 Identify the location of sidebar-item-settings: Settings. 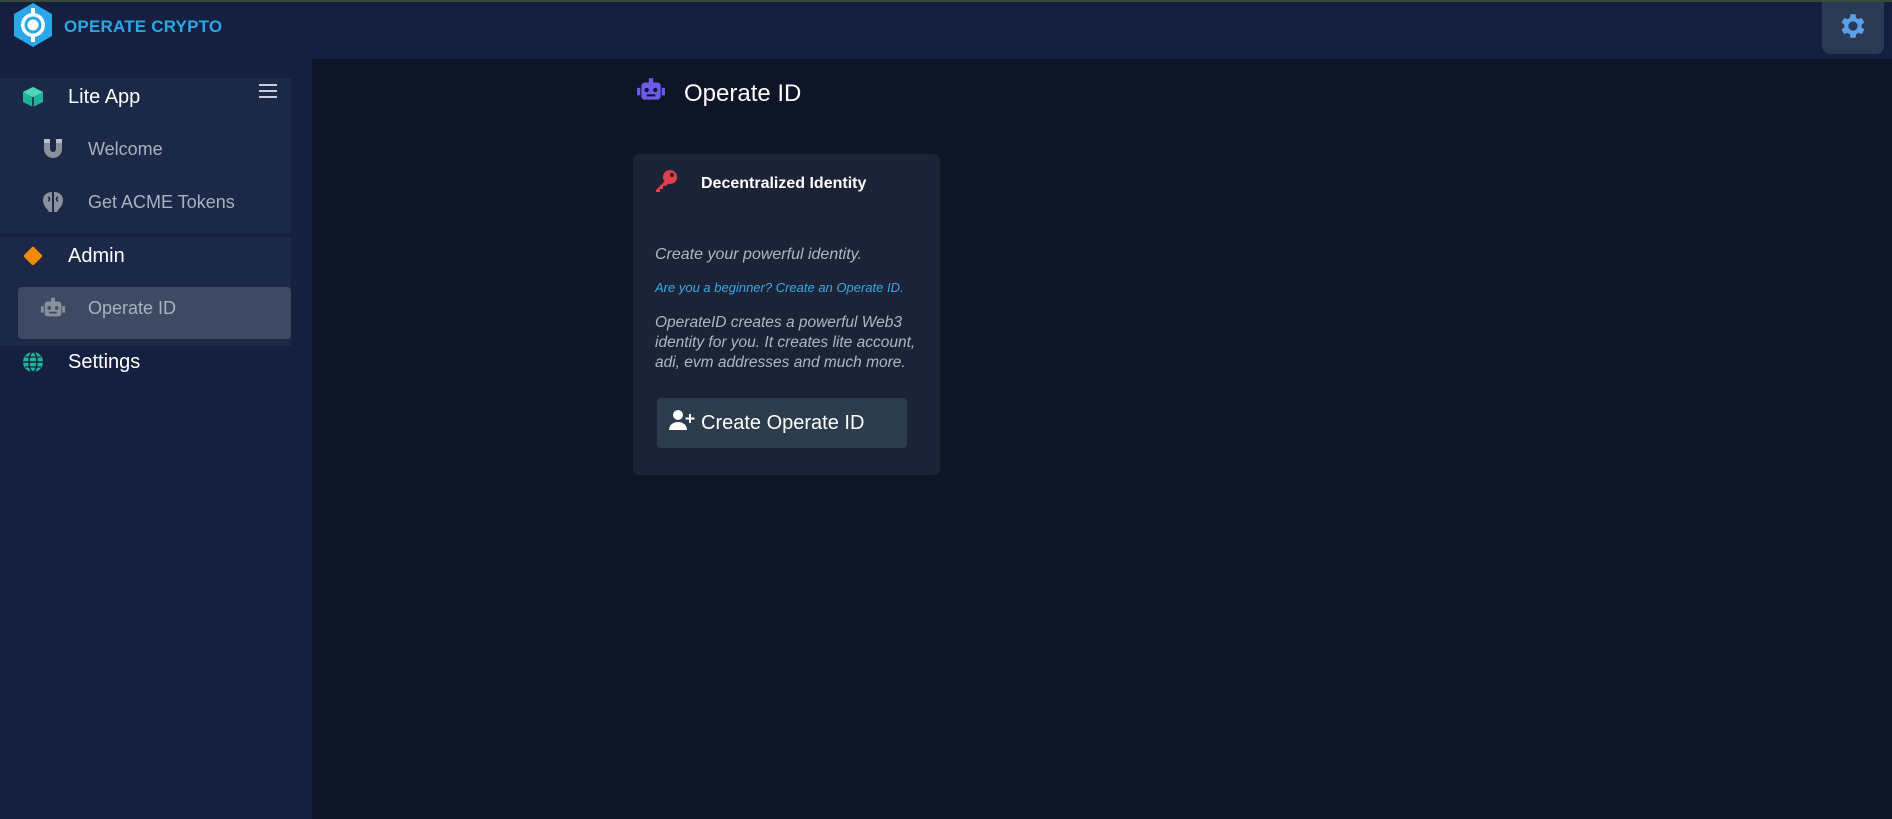
(80, 362).